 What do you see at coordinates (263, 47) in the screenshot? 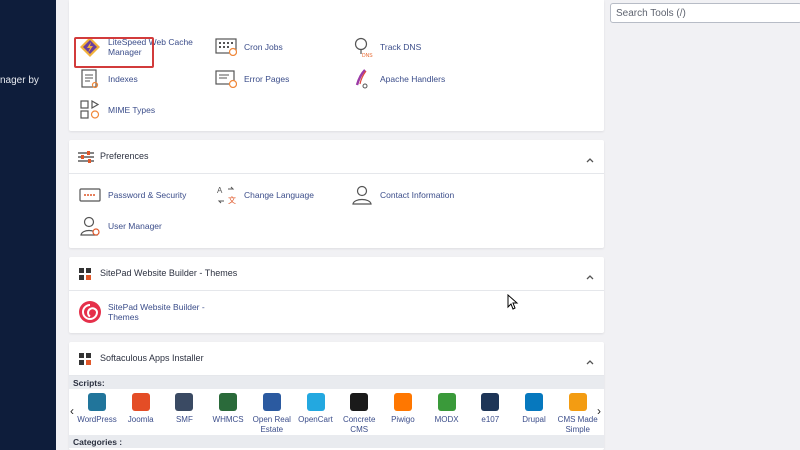
I see `tool-label: Cron Jobs` at bounding box center [263, 47].